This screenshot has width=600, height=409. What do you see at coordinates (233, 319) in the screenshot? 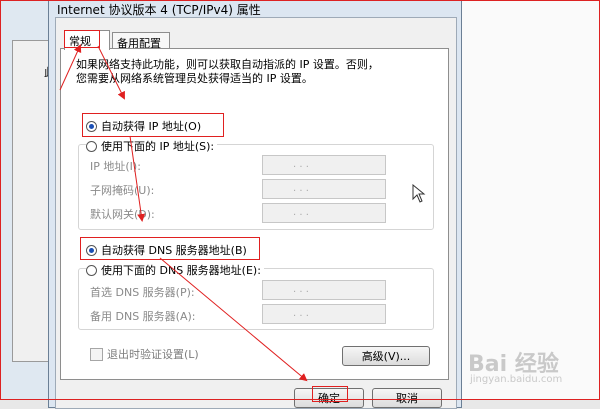
I see `arrow-to-ok-button` at bounding box center [233, 319].